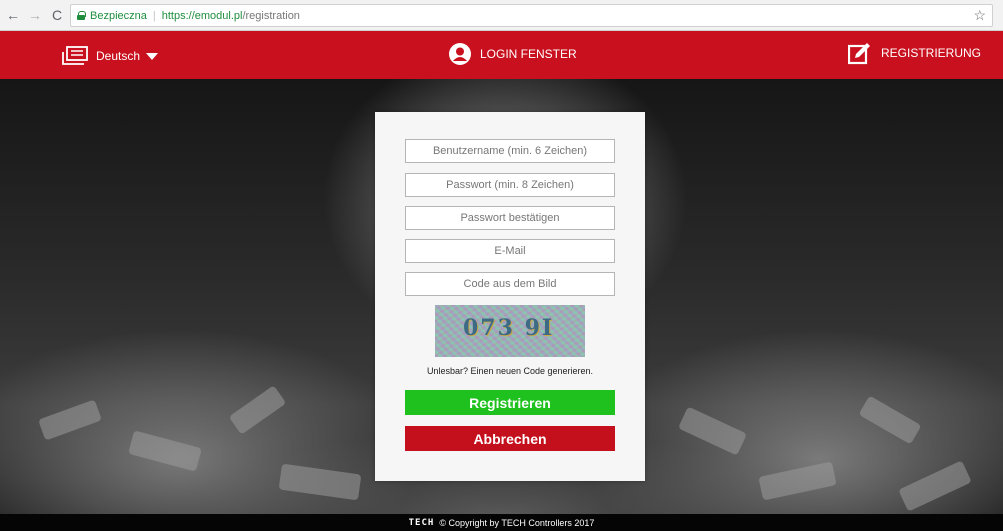 The width and height of the screenshot is (1003, 531). I want to click on cancel-button: Abbrechen, so click(510, 438).